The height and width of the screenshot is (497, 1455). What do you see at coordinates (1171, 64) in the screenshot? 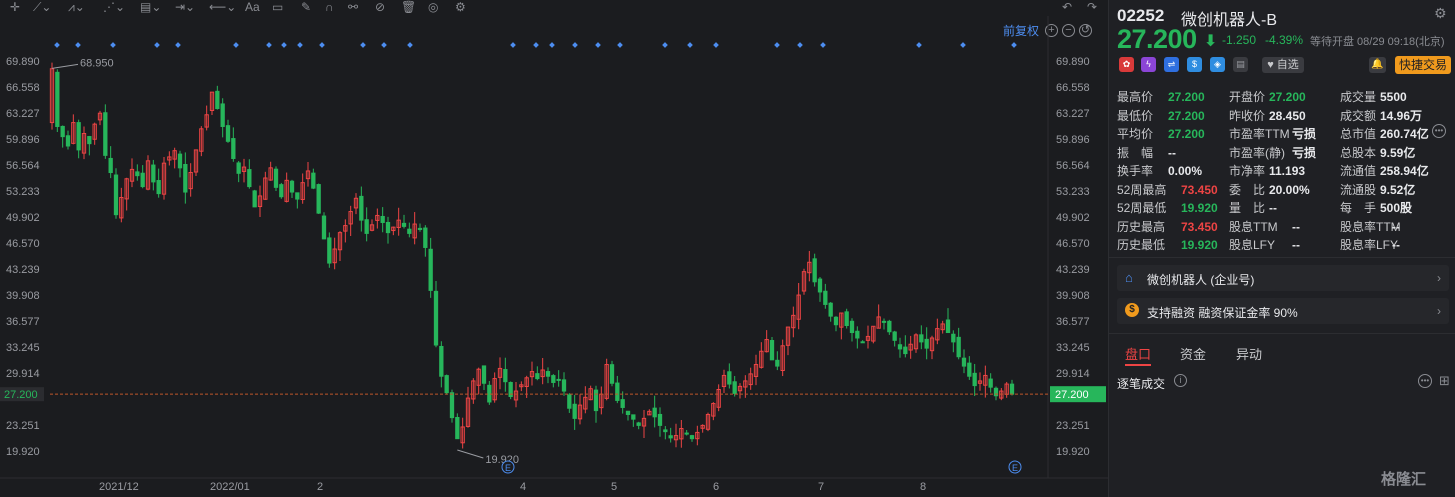
I see `connect-icon: ⇌` at bounding box center [1171, 64].